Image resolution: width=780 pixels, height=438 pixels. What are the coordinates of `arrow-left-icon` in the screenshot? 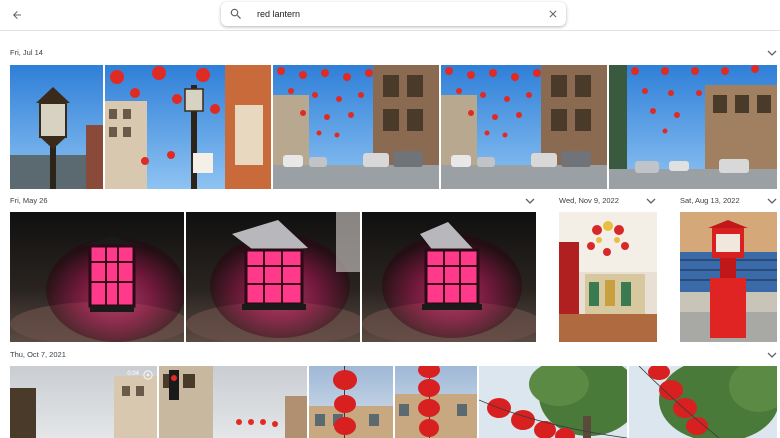 It's located at (17, 15).